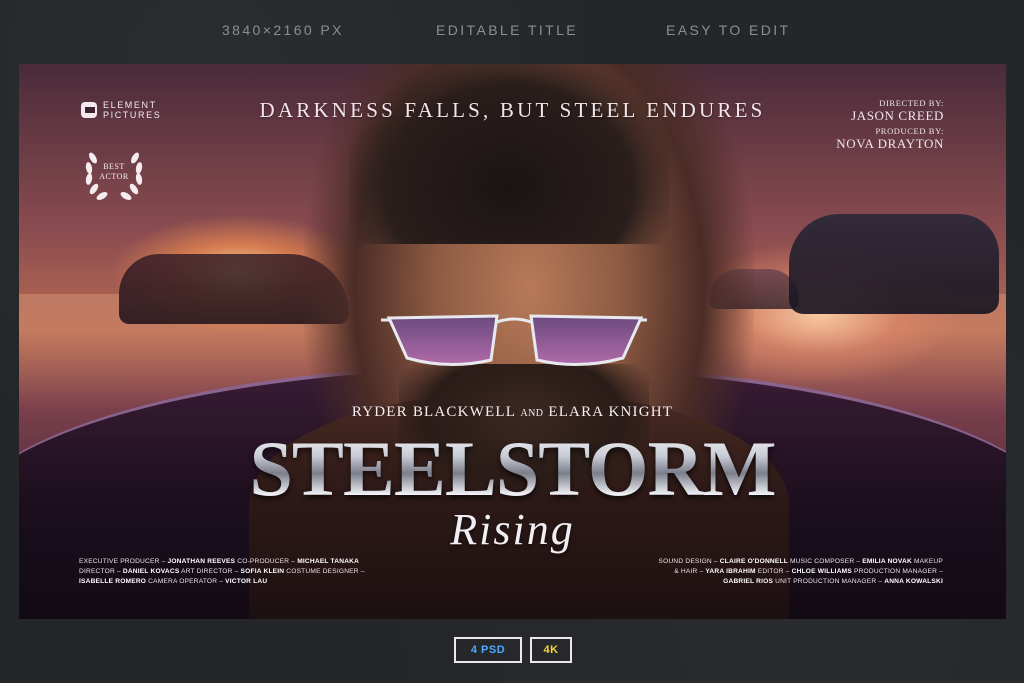  I want to click on award-line1: BEST, so click(114, 166).